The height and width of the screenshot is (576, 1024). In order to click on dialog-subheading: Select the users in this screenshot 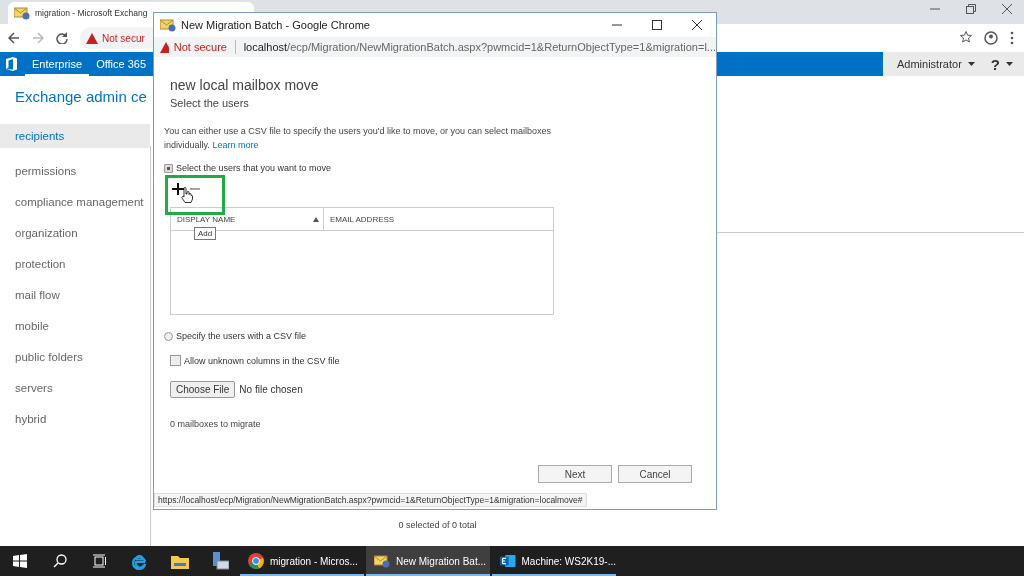, I will do `click(210, 103)`.